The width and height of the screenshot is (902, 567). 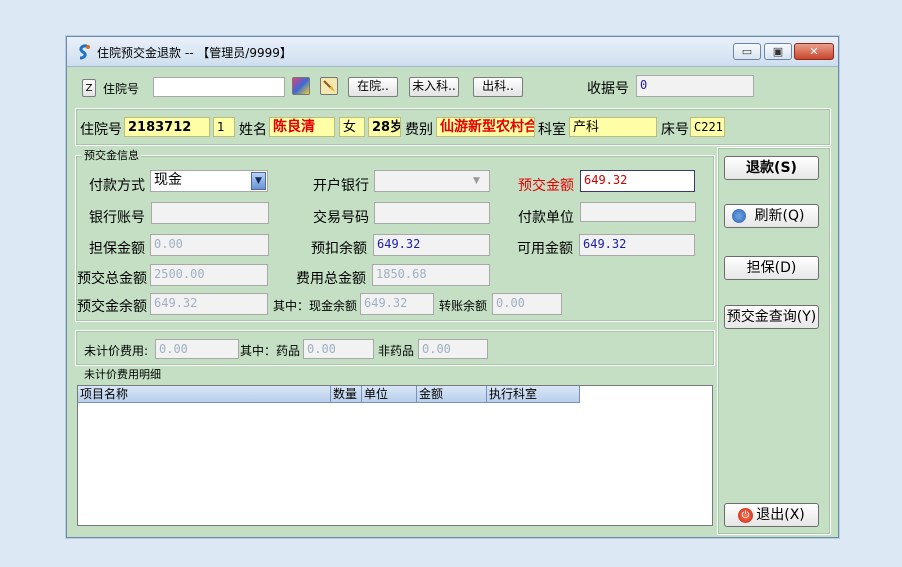 I want to click on payment-method-label: 付款方式, so click(x=117, y=186).